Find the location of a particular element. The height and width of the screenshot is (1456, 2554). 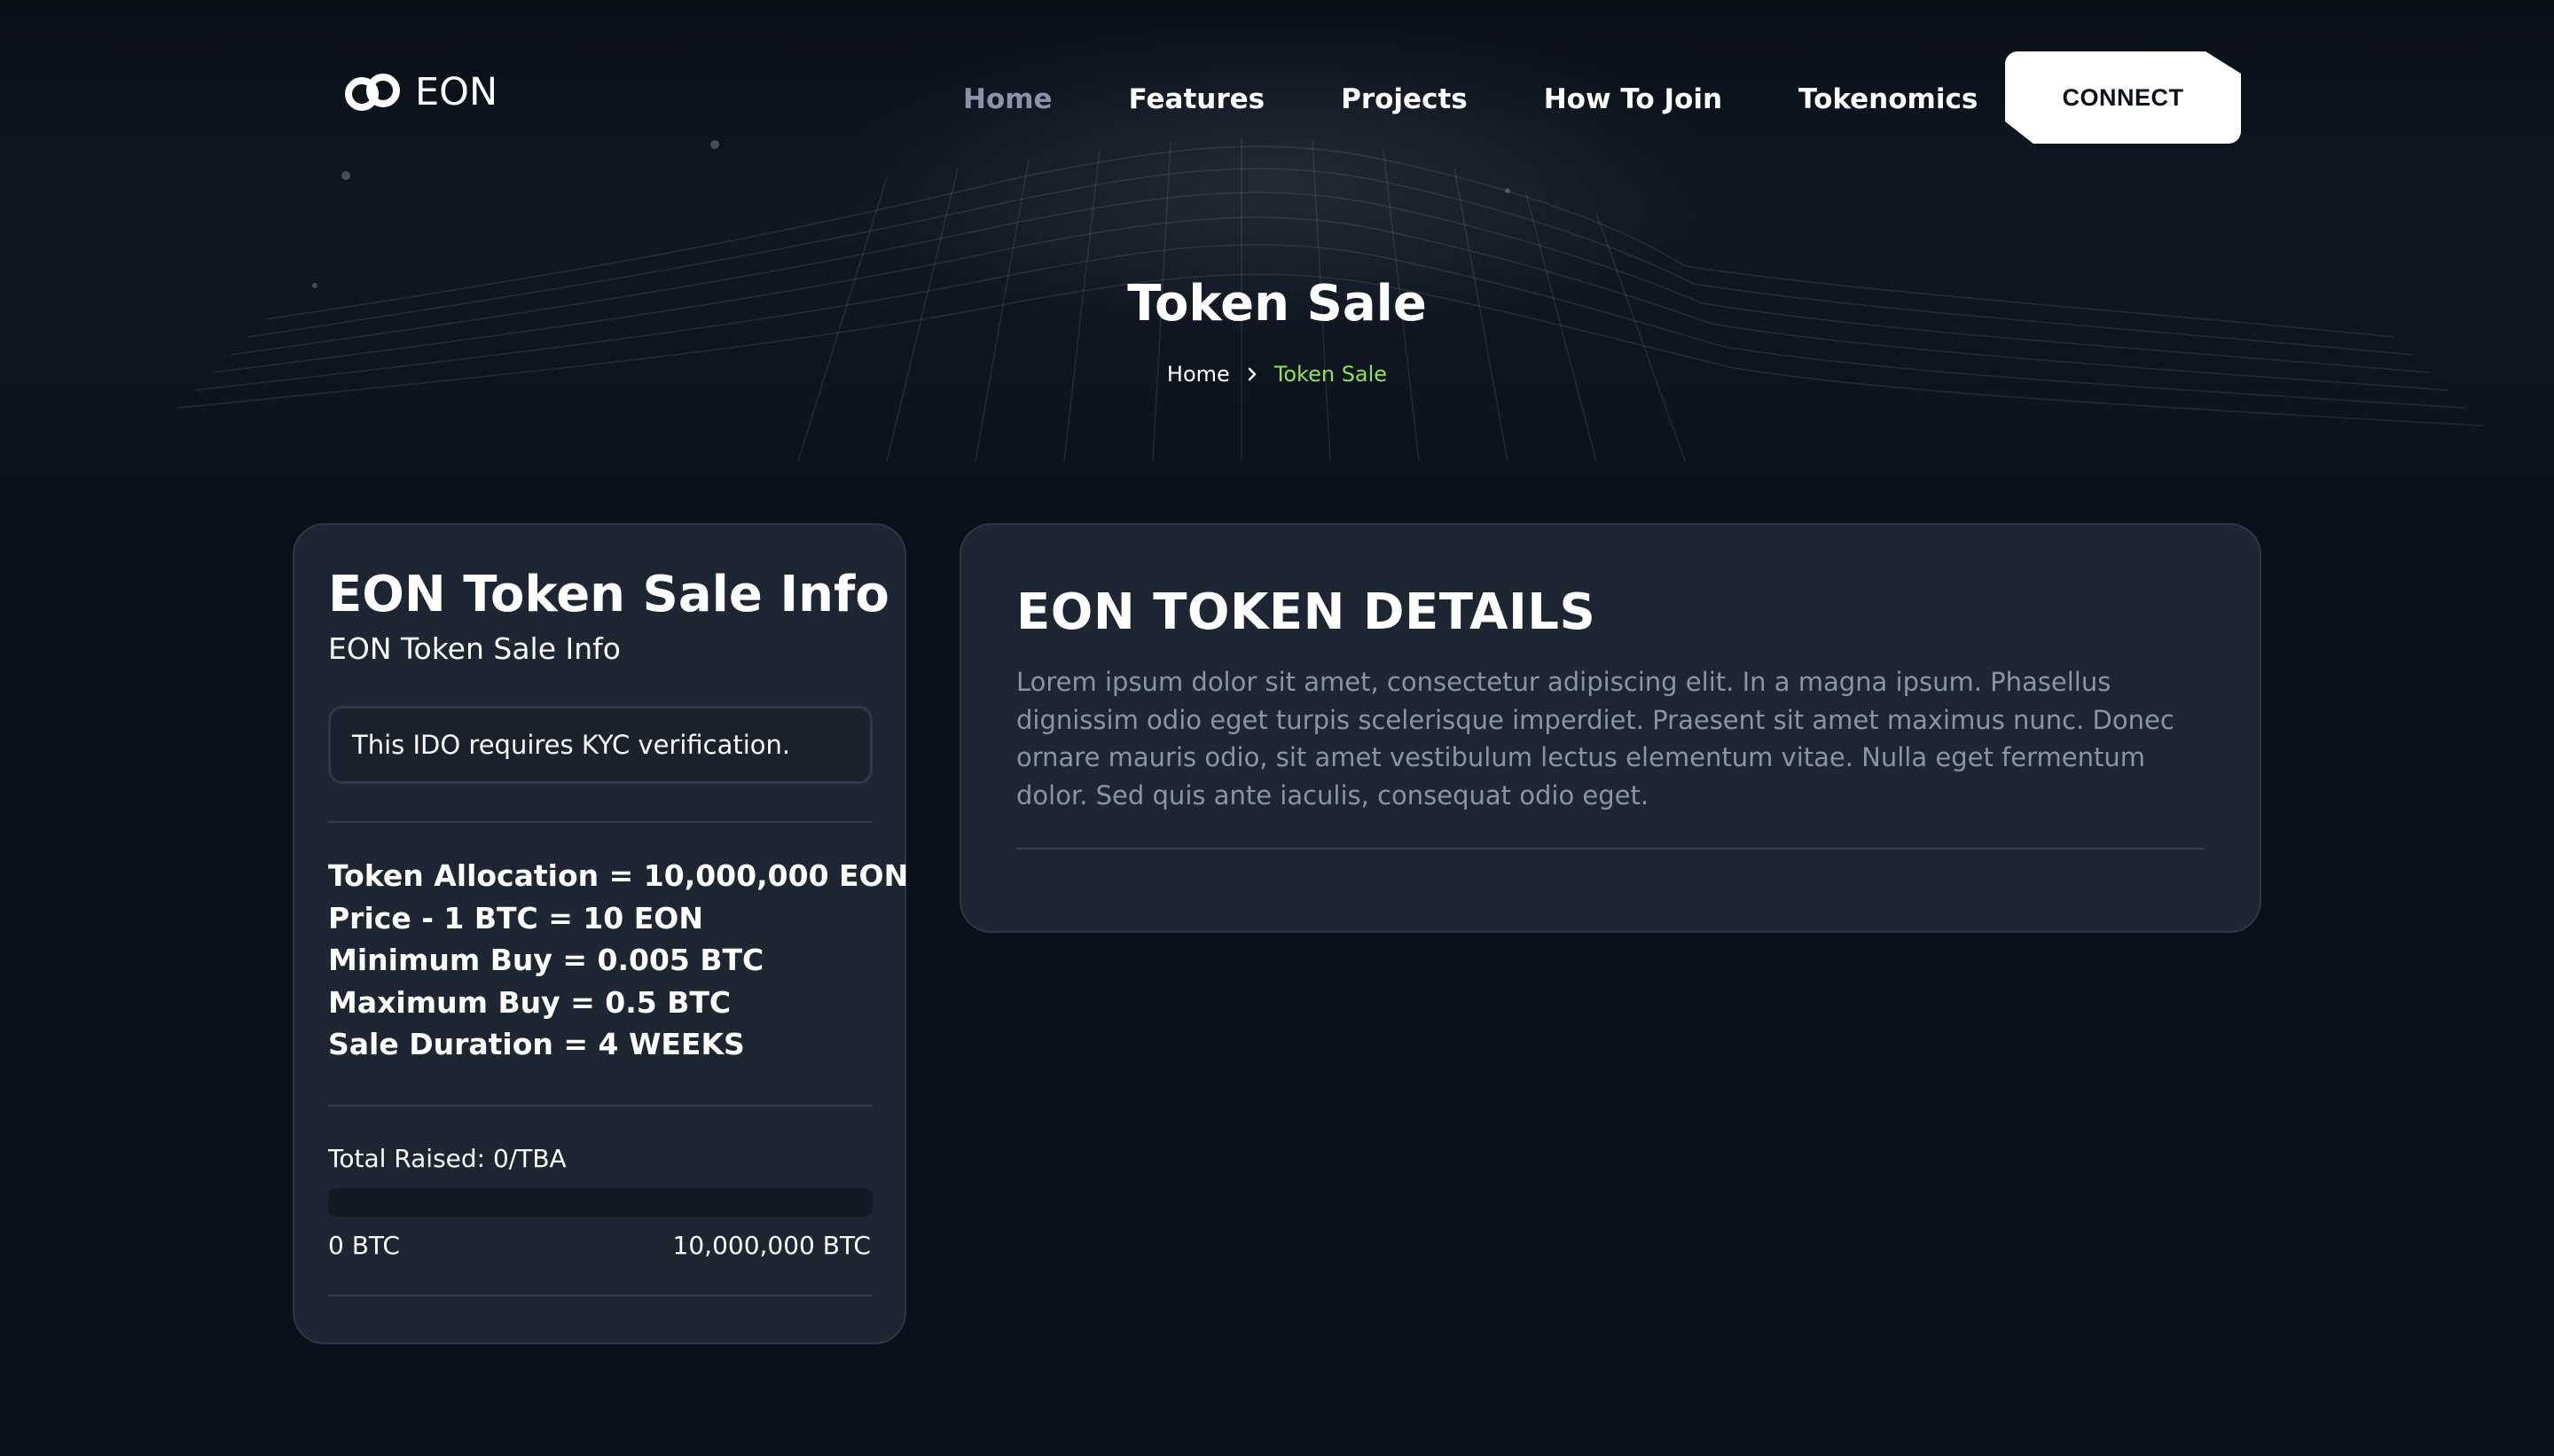

total-raised-label: Total Raised: 0/TBA is located at coordinates (447, 1158).